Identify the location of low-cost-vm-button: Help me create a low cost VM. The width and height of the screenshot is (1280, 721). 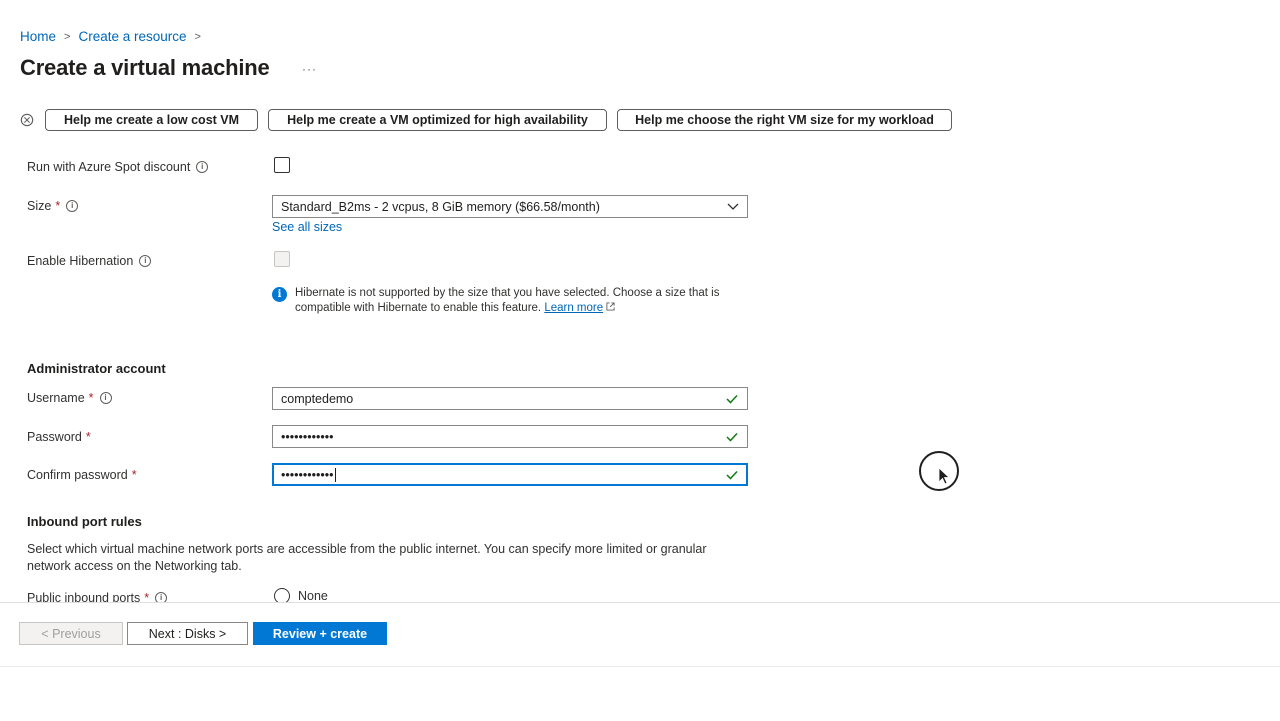
(151, 120).